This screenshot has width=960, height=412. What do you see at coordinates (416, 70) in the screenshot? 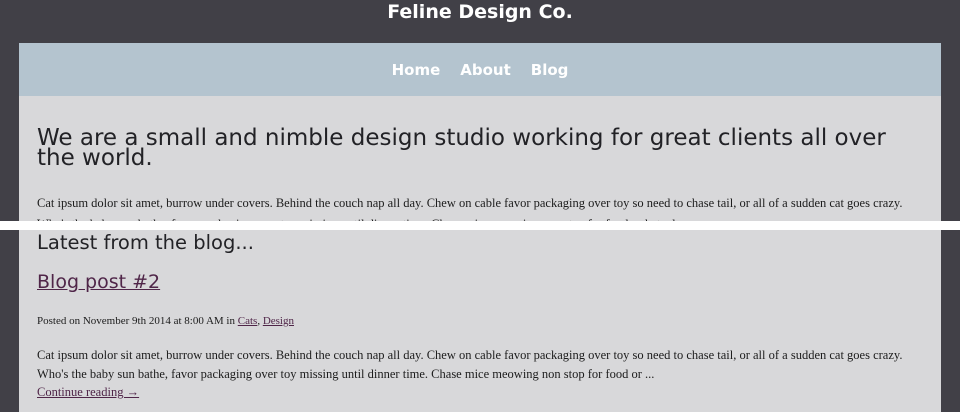
I see `nav-item-home: Home` at bounding box center [416, 70].